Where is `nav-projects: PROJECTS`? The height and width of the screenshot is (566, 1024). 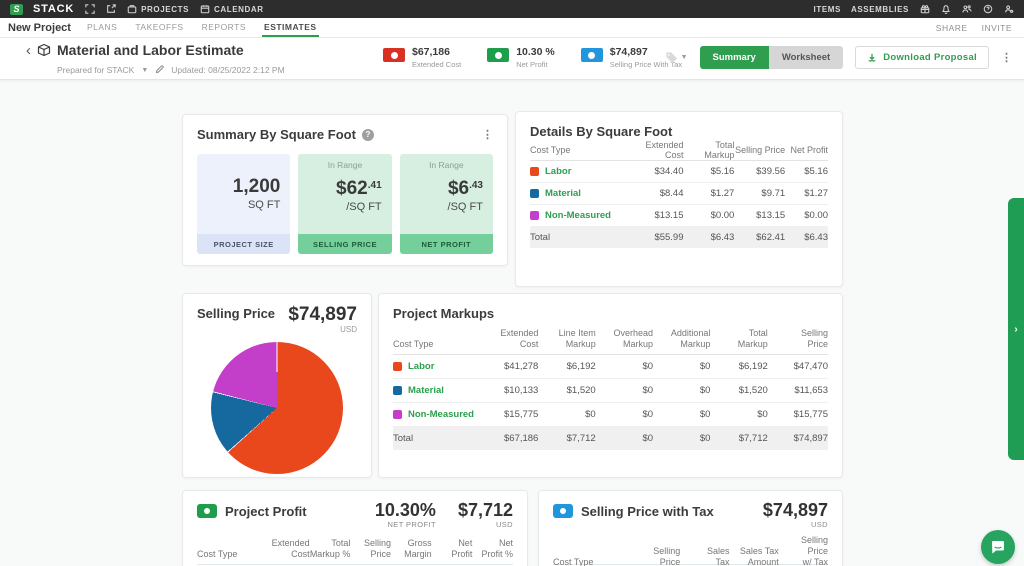
nav-projects: PROJECTS is located at coordinates (157, 9).